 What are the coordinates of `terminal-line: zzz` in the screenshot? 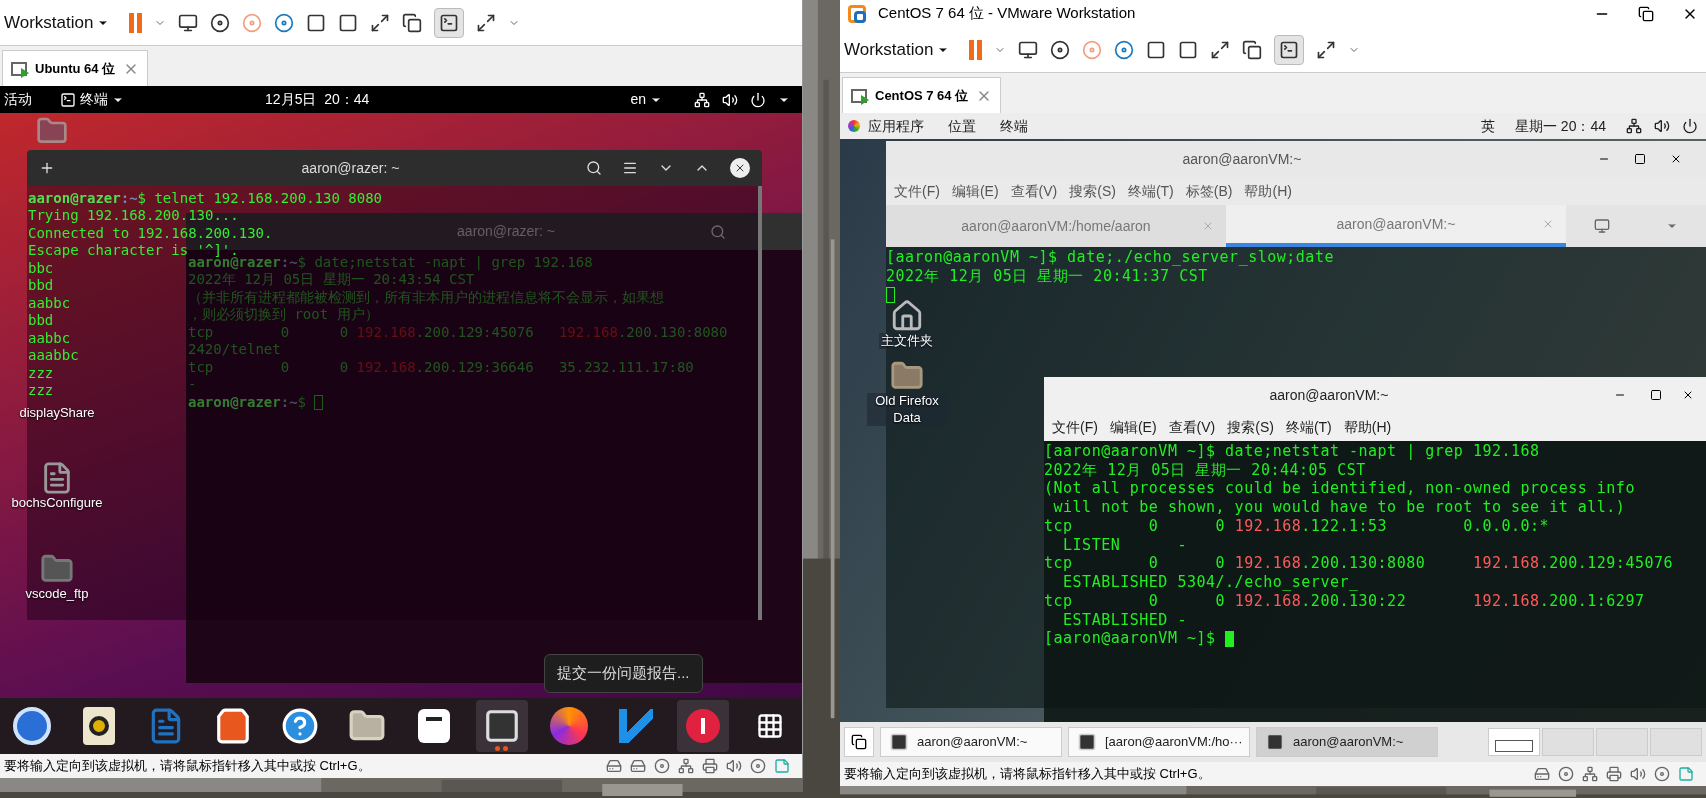 It's located at (41, 391).